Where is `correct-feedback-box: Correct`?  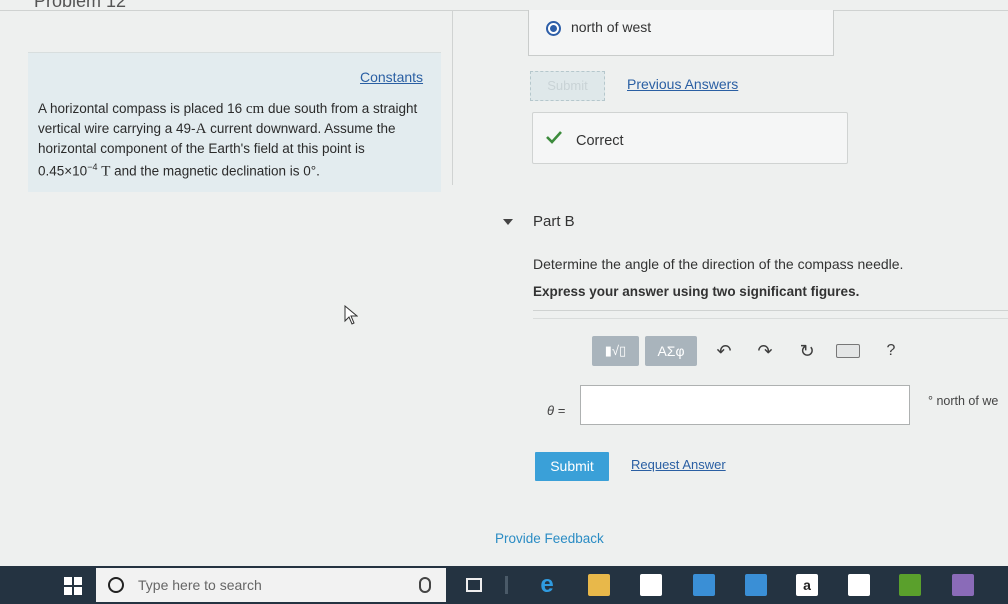 correct-feedback-box: Correct is located at coordinates (690, 138).